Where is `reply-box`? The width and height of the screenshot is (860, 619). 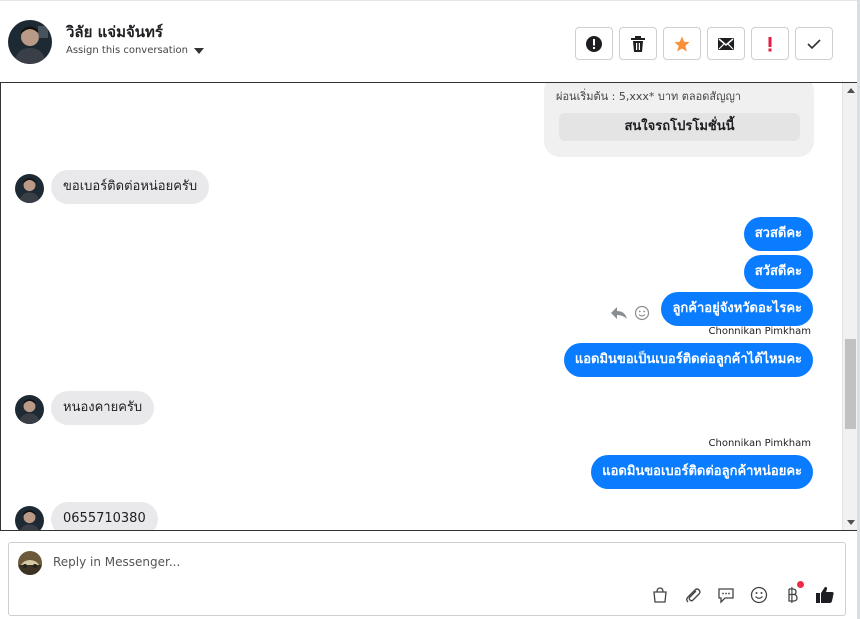 reply-box is located at coordinates (427, 579).